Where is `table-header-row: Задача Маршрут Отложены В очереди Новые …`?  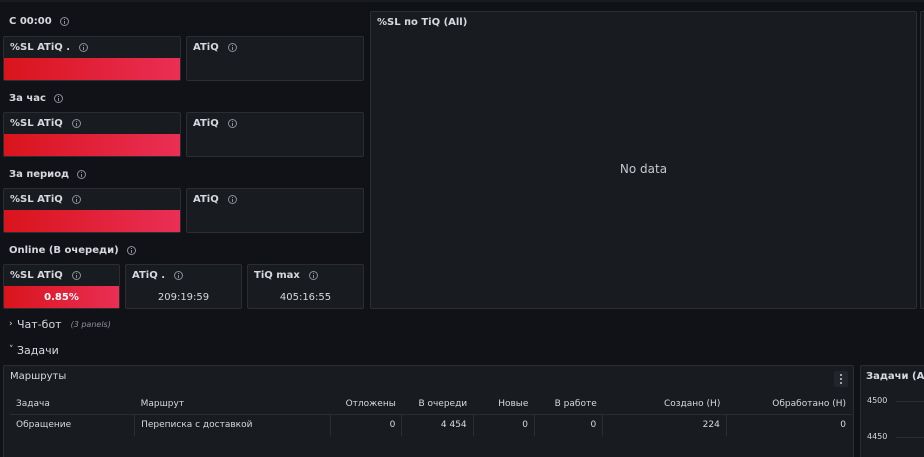
table-header-row: Задача Маршрут Отложены В очереди Новые … is located at coordinates (431, 404).